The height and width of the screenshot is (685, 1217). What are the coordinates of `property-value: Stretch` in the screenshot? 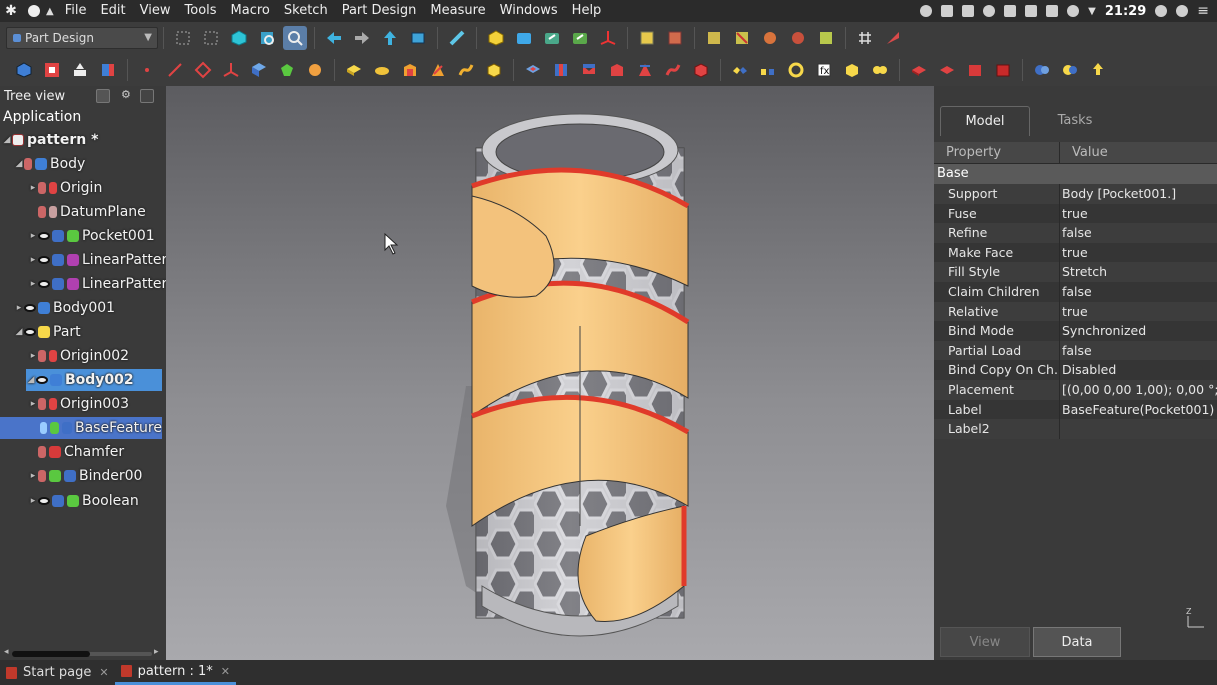 It's located at (1138, 272).